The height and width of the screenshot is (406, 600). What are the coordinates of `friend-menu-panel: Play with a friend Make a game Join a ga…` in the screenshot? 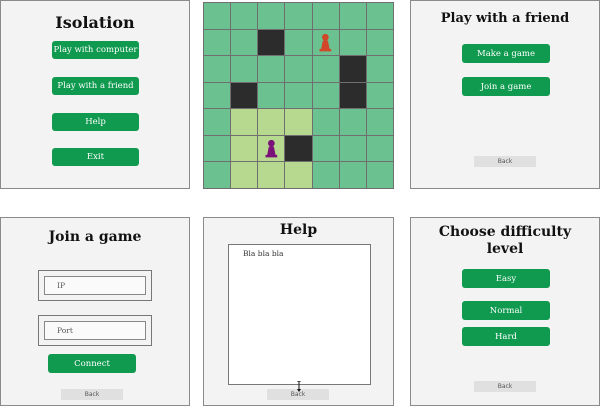 It's located at (505, 94).